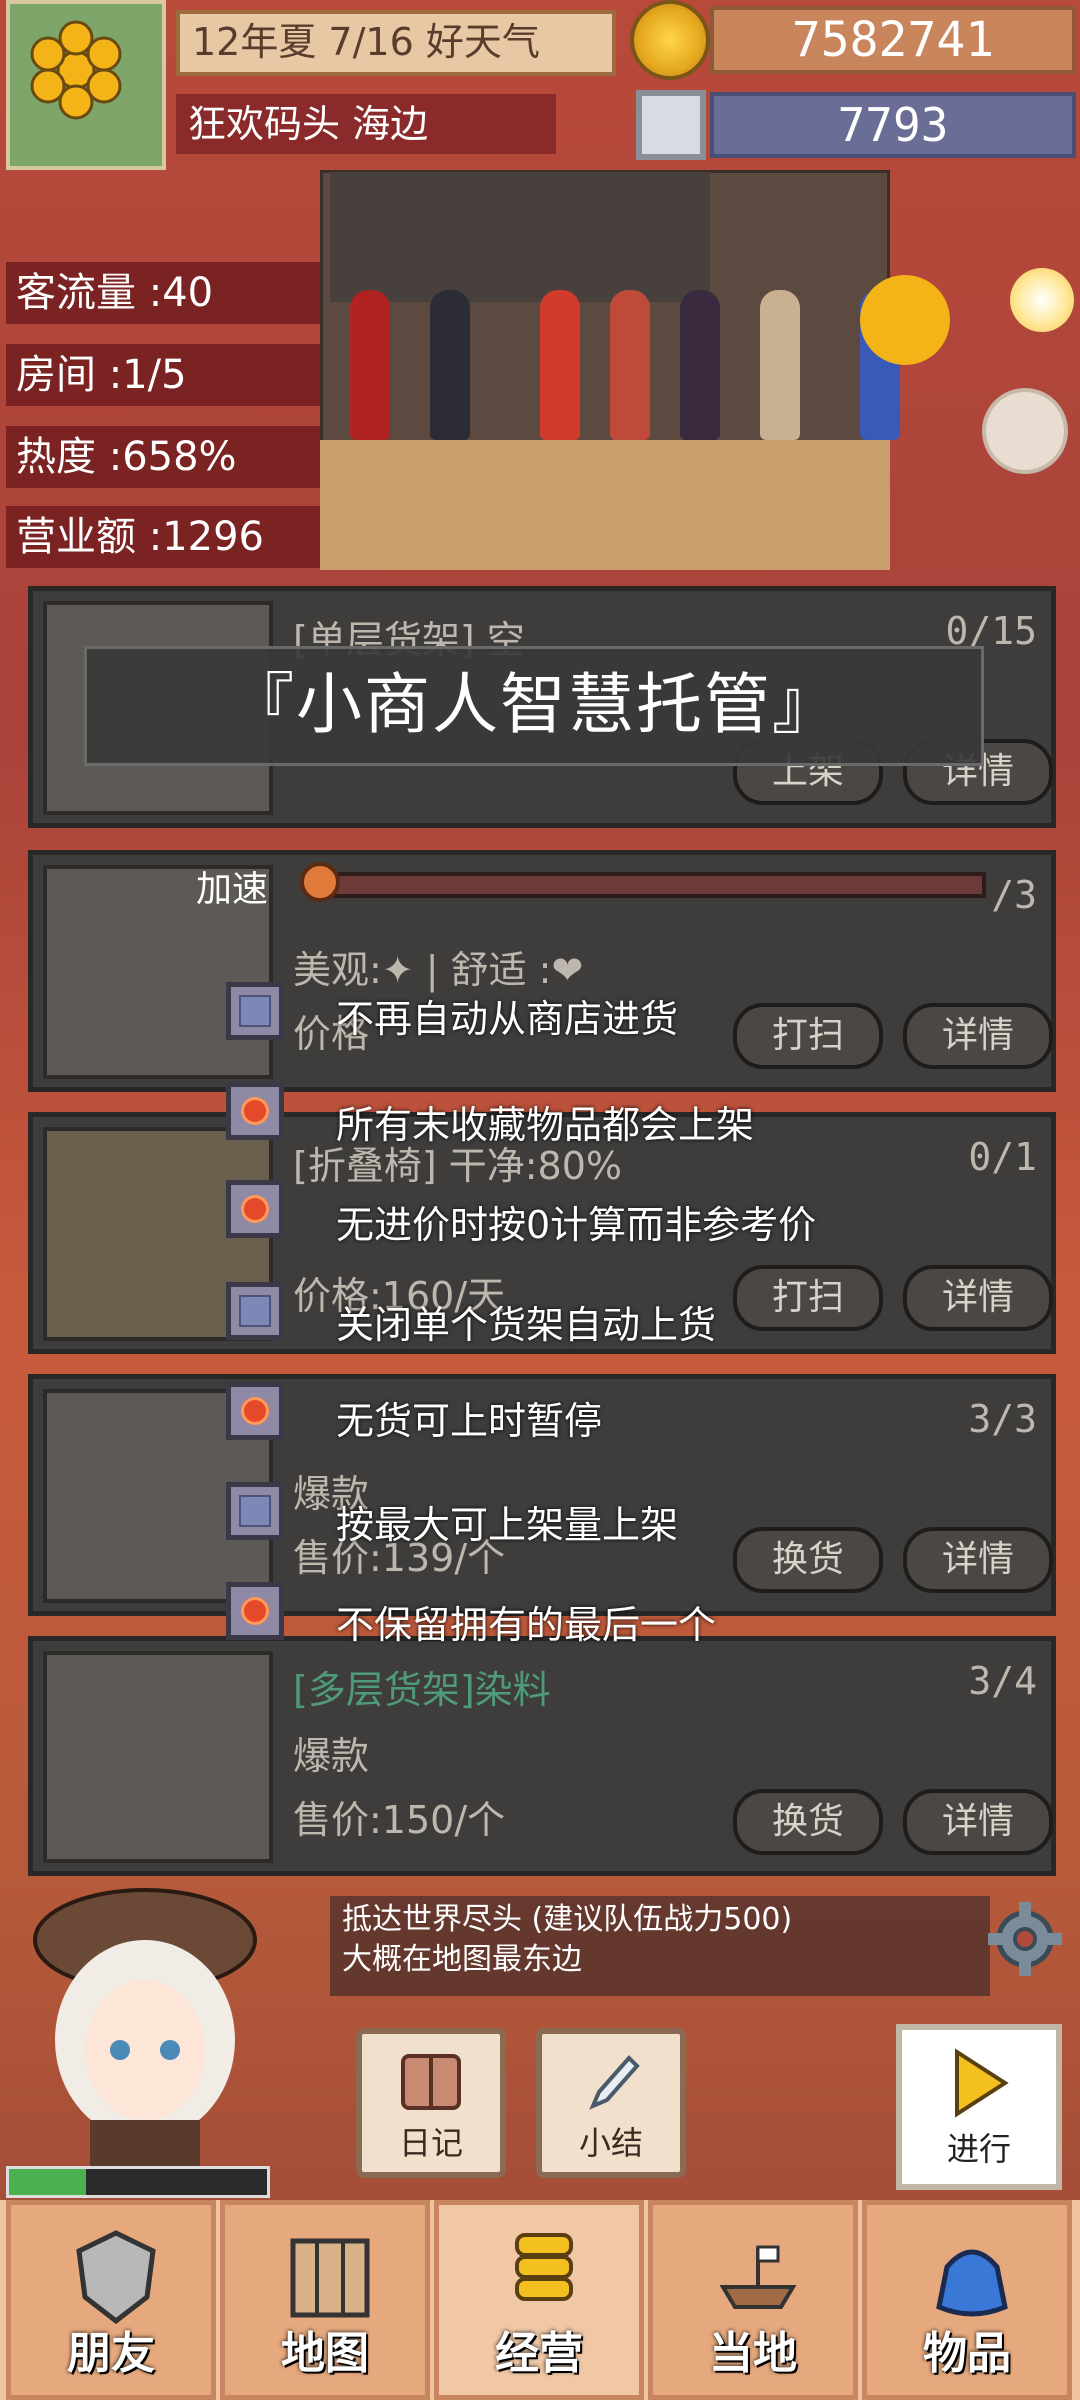 The image size is (1080, 2400). What do you see at coordinates (431, 2082) in the screenshot?
I see `book-icon` at bounding box center [431, 2082].